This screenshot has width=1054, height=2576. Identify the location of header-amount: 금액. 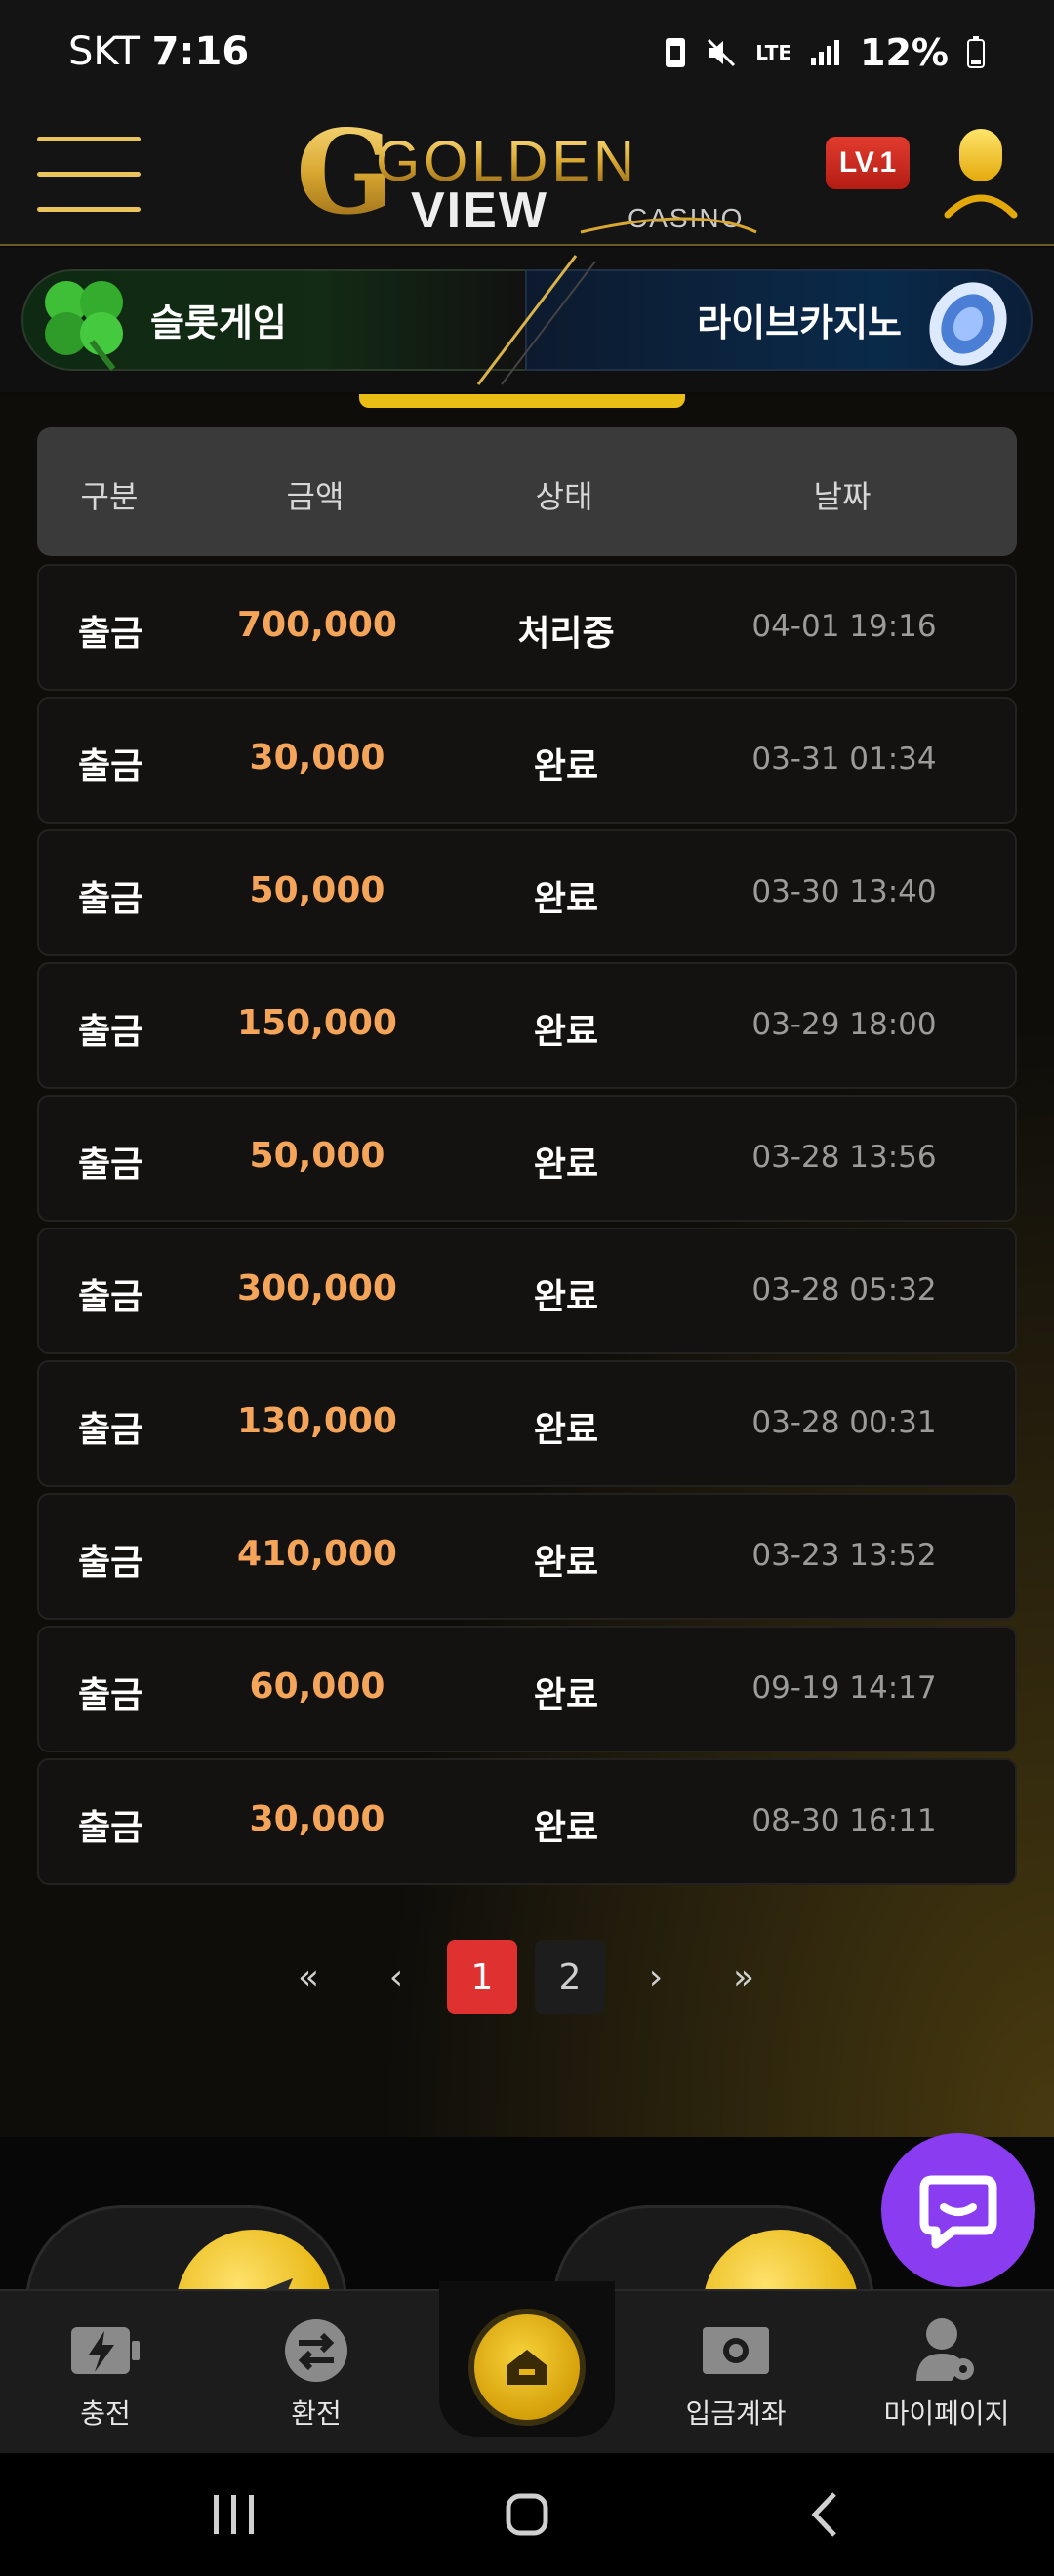
(315, 496).